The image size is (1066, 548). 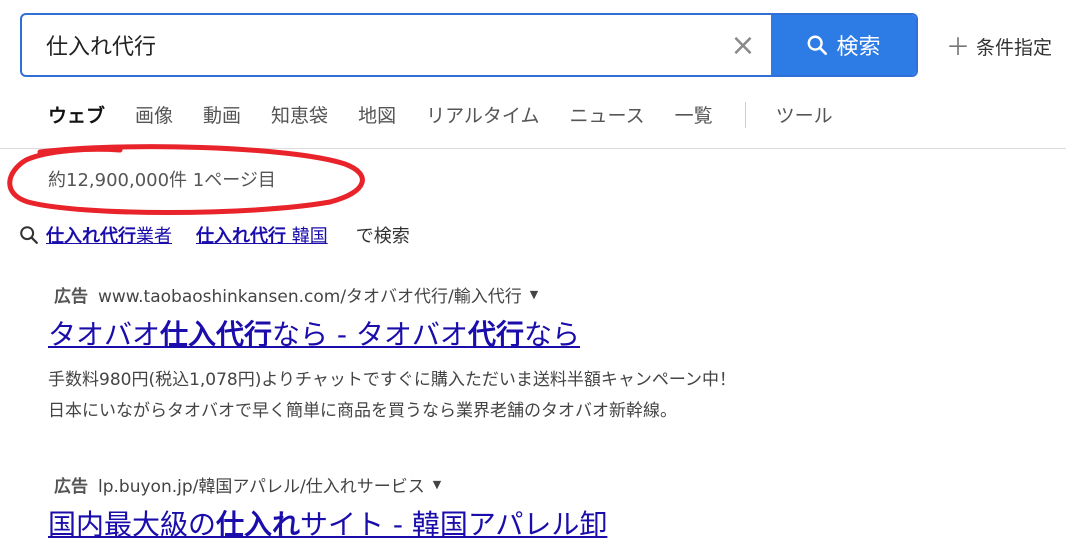 What do you see at coordinates (368, 45) in the screenshot?
I see `search-input` at bounding box center [368, 45].